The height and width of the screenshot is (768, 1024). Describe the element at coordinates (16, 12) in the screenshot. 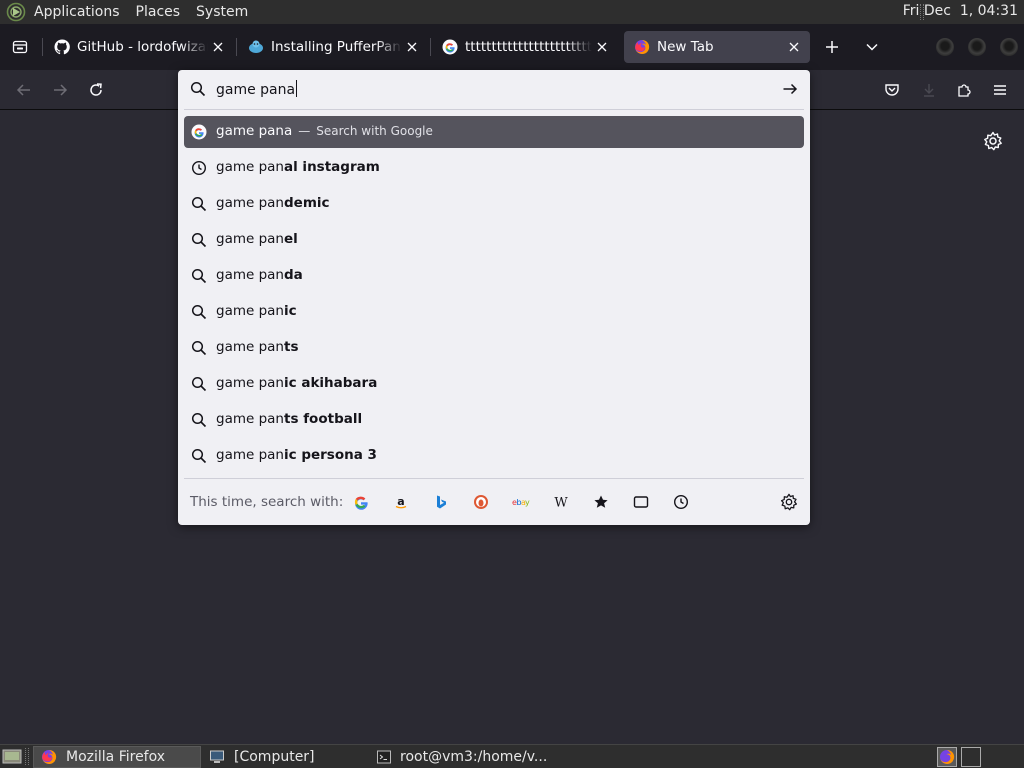

I see `distro-logo-icon` at that location.